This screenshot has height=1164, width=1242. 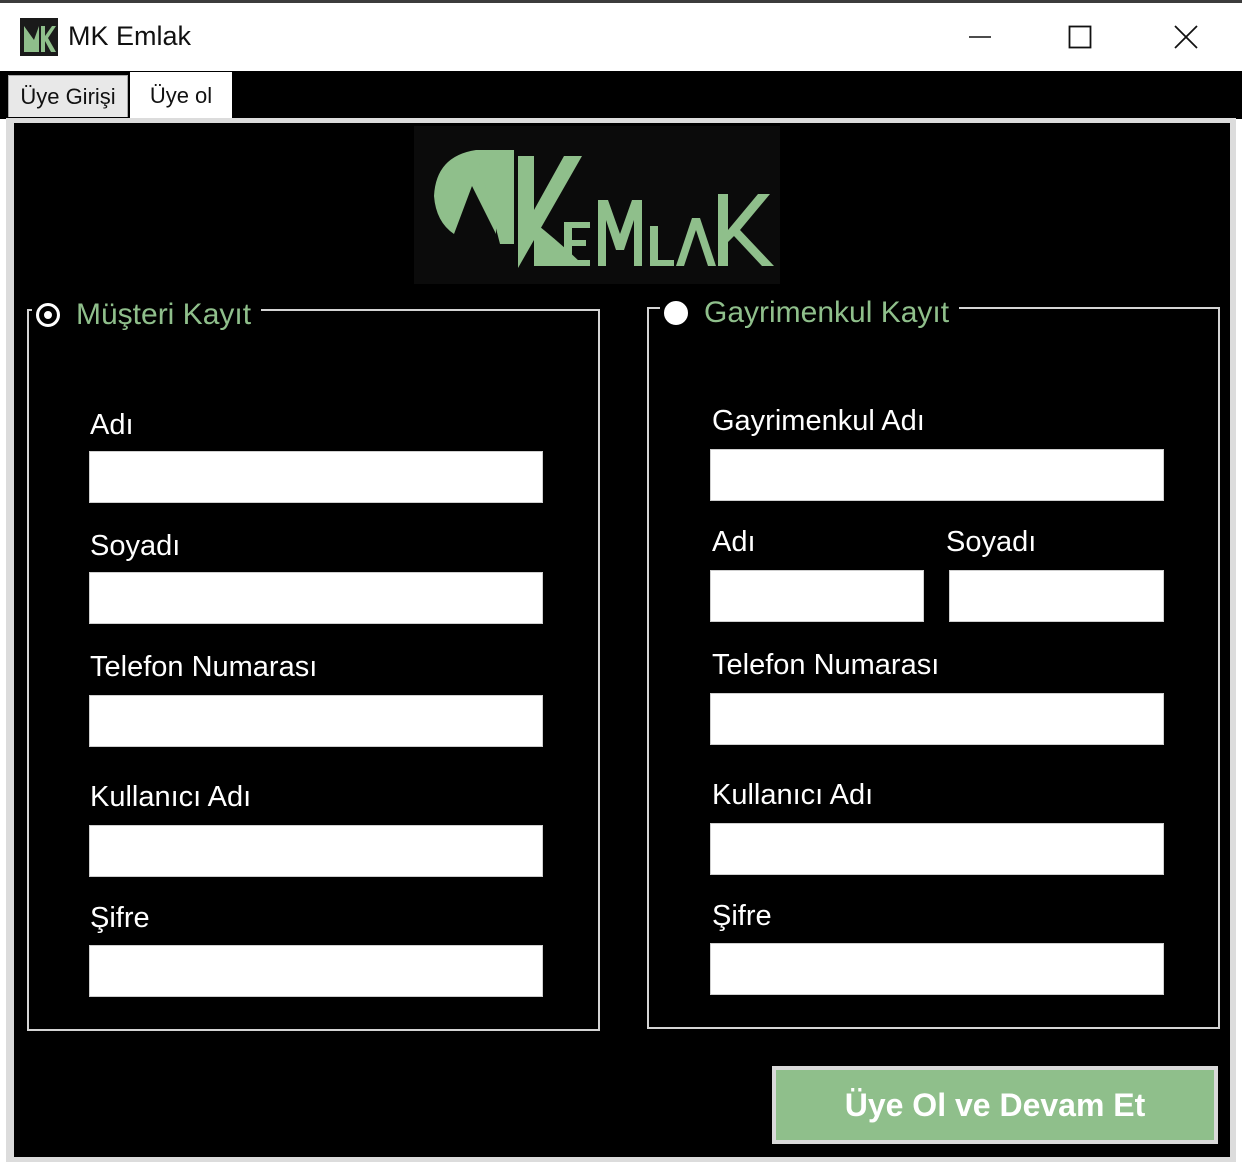 I want to click on property-username-input, so click(x=937, y=849).